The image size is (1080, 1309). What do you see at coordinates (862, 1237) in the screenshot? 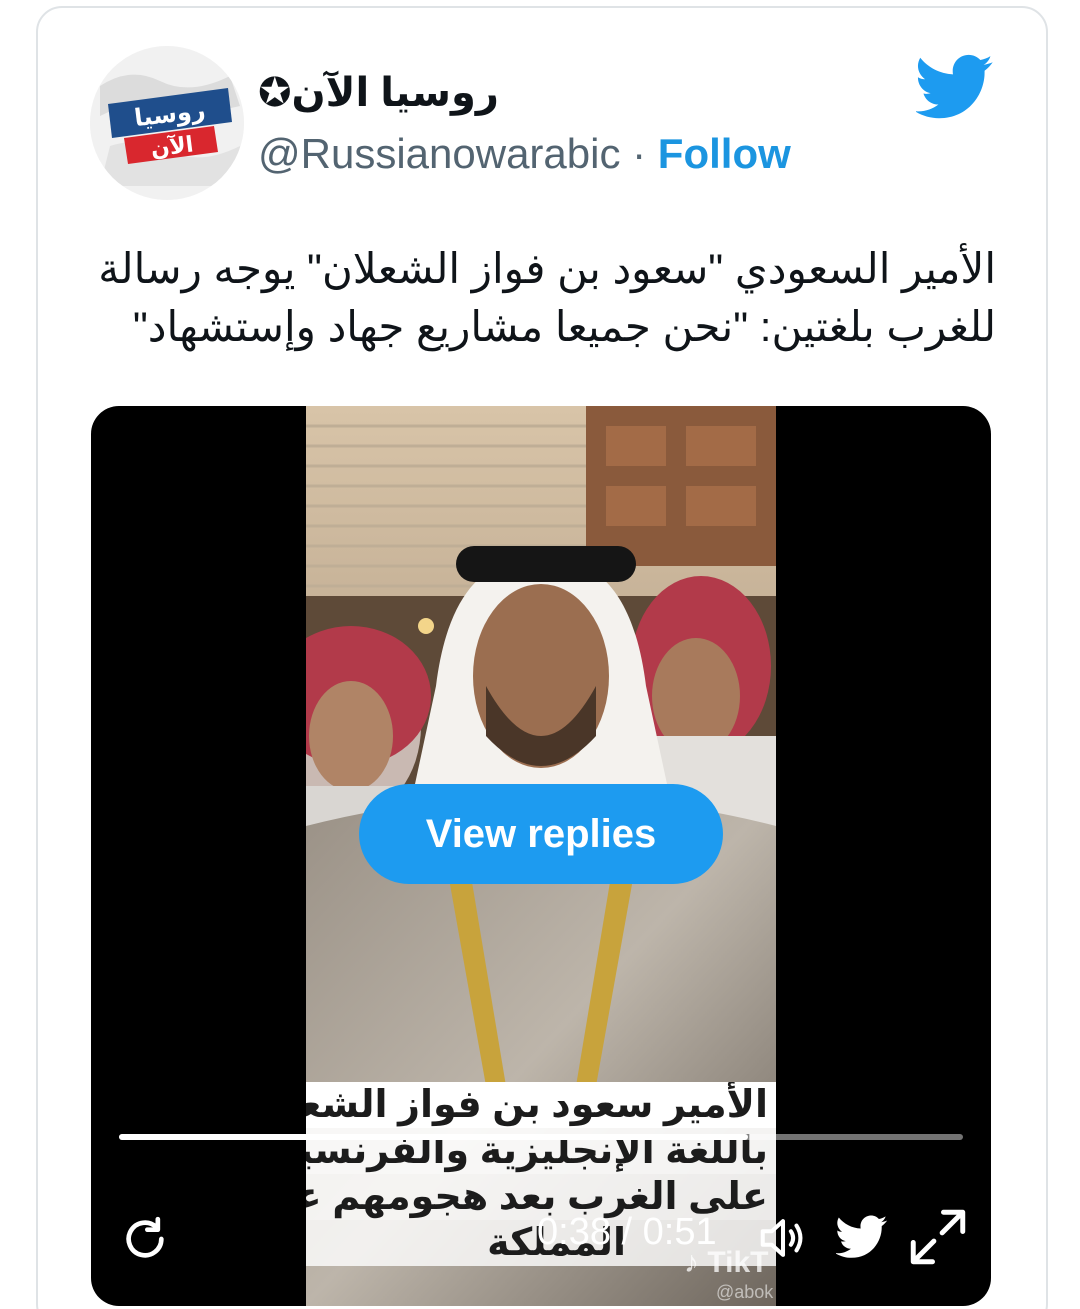
I see `twitter-small-icon` at bounding box center [862, 1237].